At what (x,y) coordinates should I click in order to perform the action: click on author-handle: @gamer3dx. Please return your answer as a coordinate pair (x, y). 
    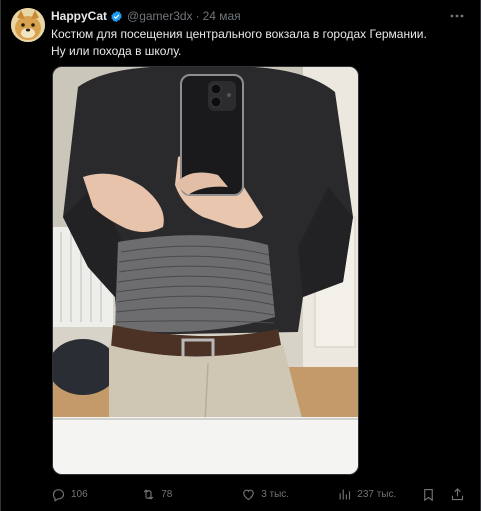
    Looking at the image, I should click on (160, 16).